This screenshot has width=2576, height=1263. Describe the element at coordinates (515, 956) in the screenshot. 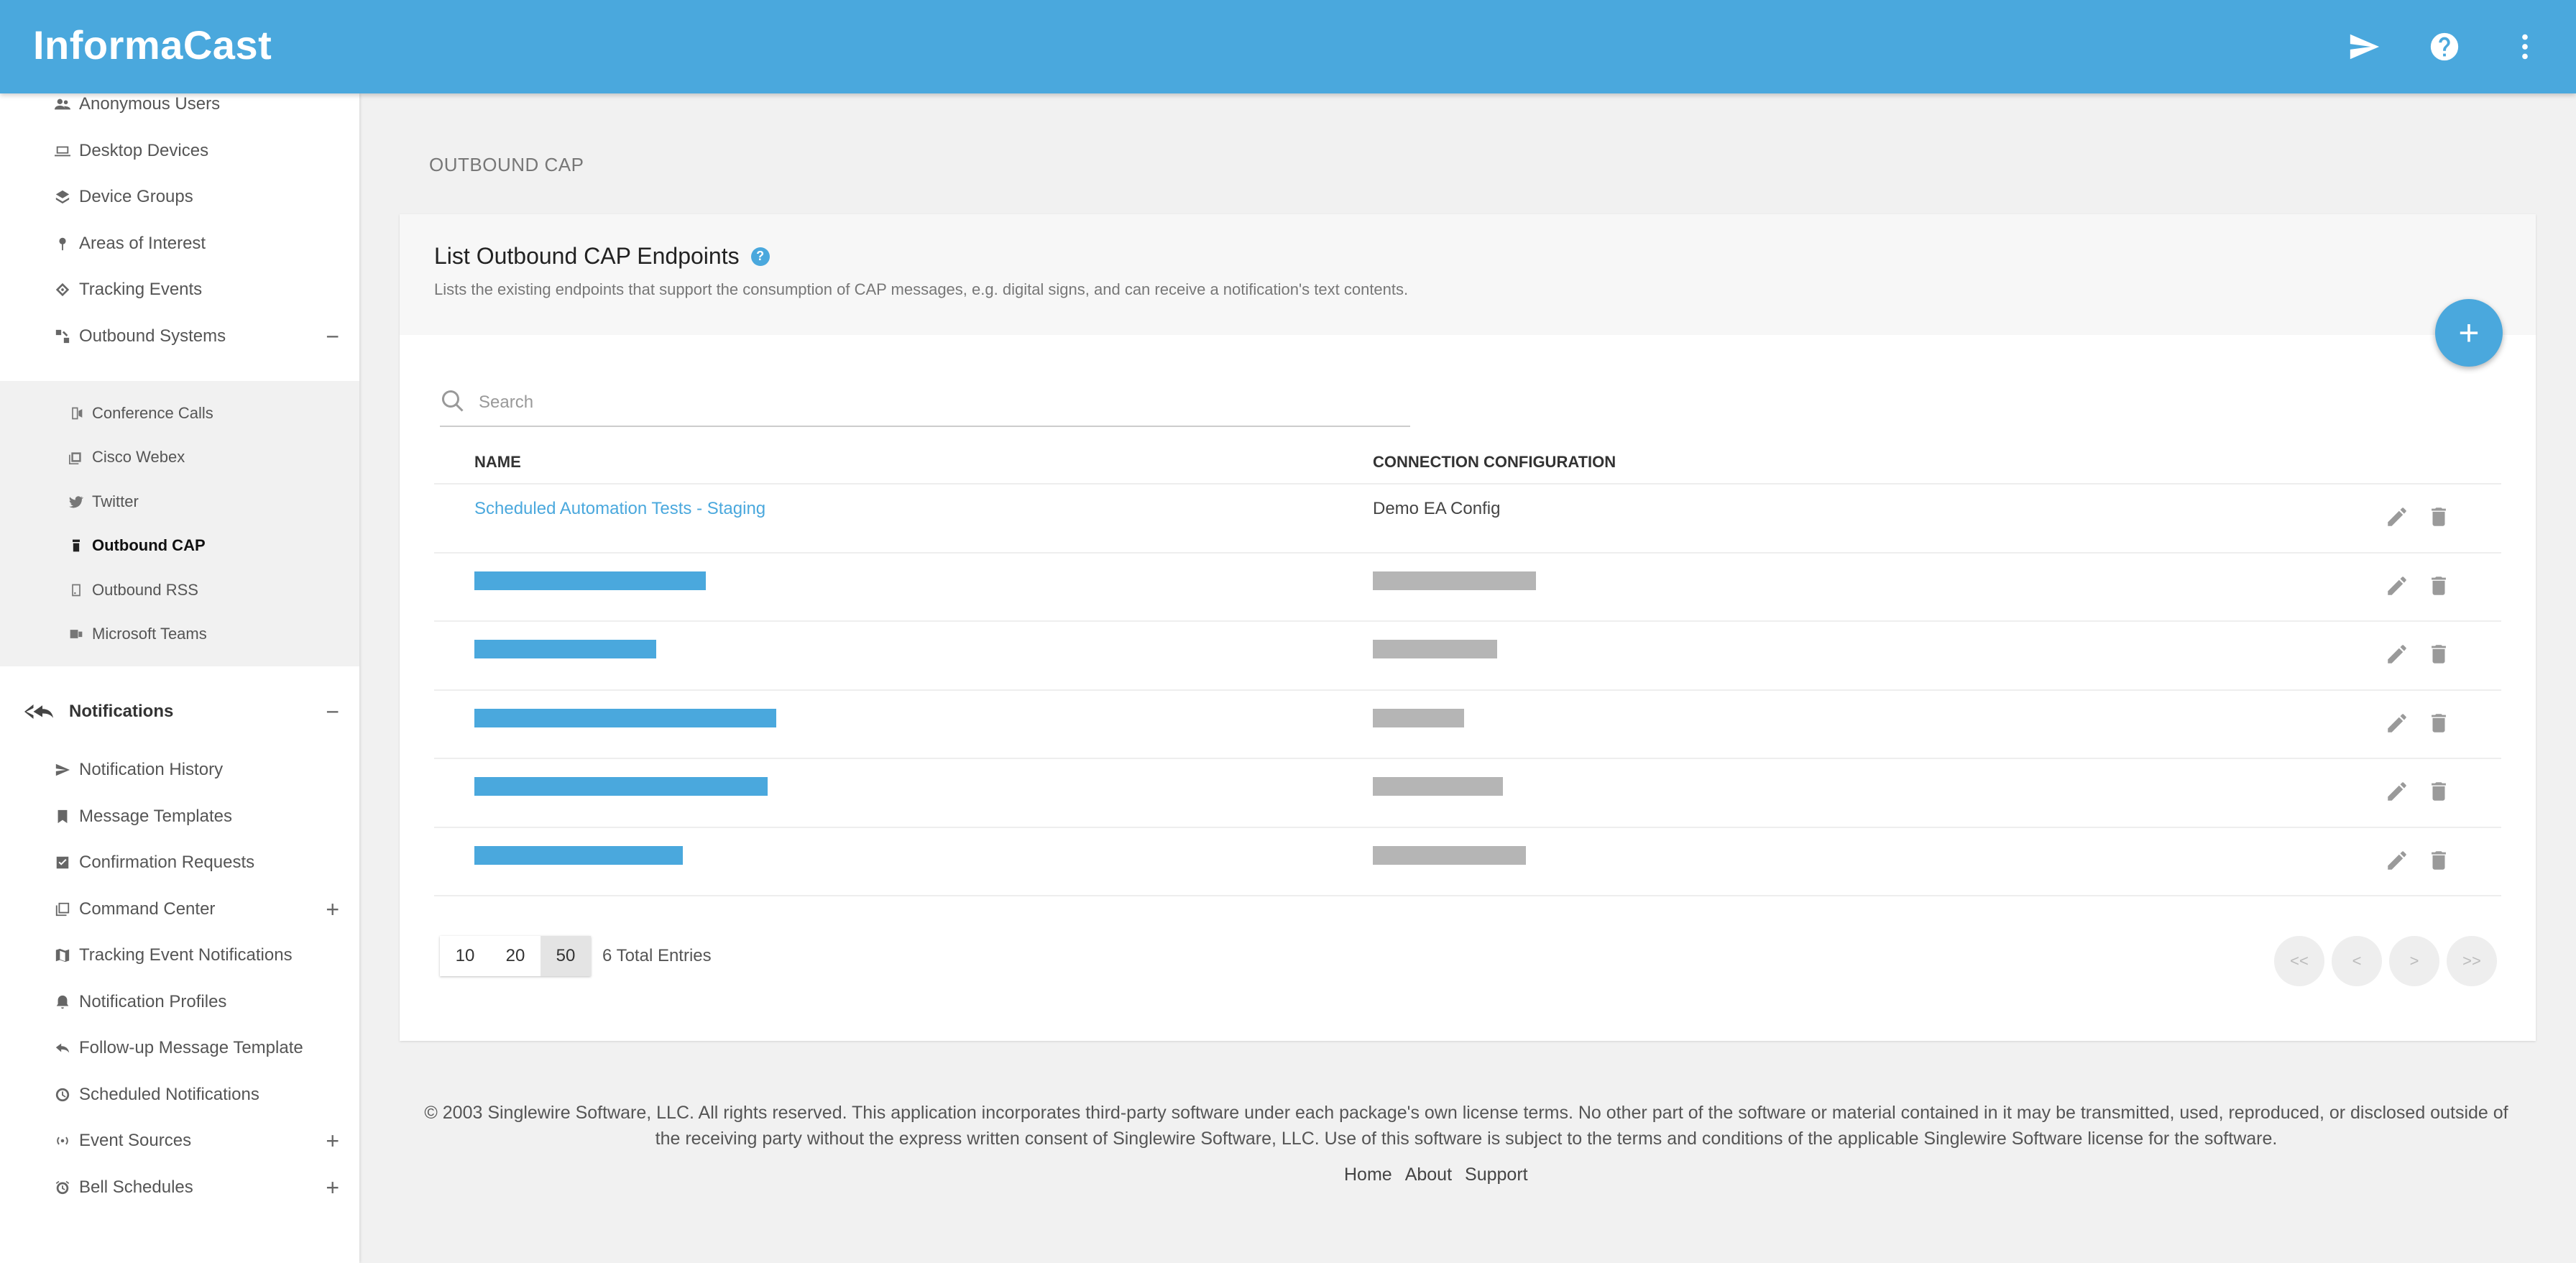

I see `page-size-20: 20` at that location.